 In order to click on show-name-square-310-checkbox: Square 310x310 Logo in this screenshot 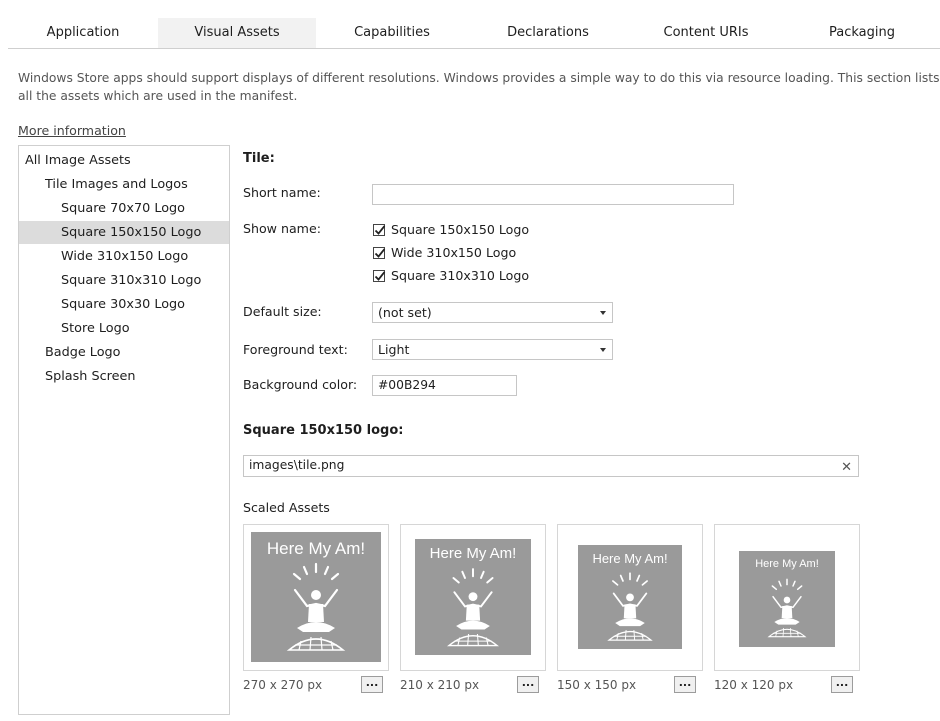, I will do `click(451, 275)`.